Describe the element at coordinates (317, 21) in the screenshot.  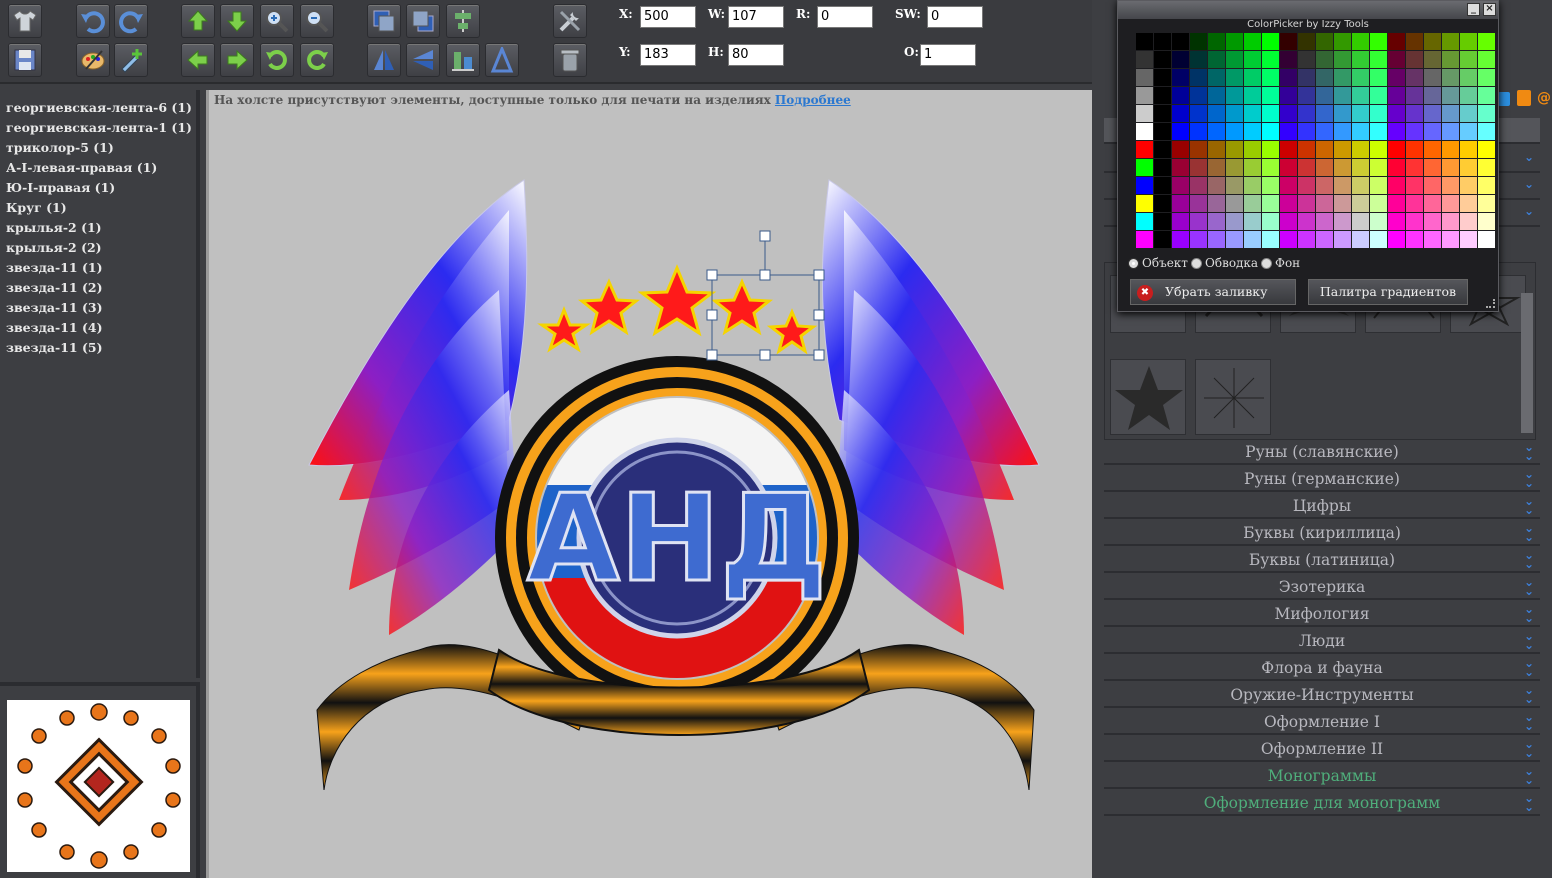
I see `zoom-out-icon` at that location.